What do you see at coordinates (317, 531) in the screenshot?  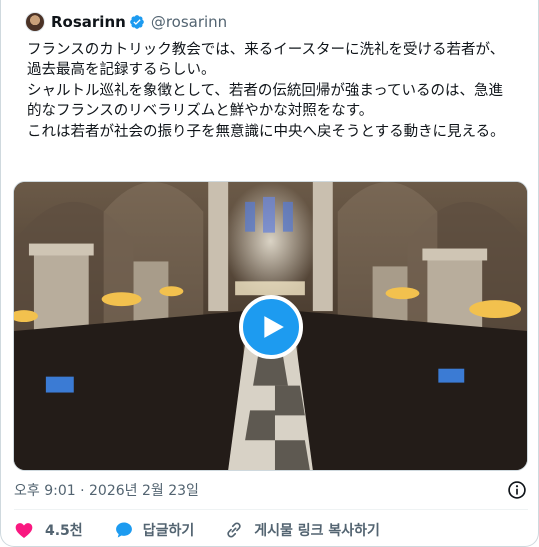 I see `copy-link-label: 게시물 링크 복사하기` at bounding box center [317, 531].